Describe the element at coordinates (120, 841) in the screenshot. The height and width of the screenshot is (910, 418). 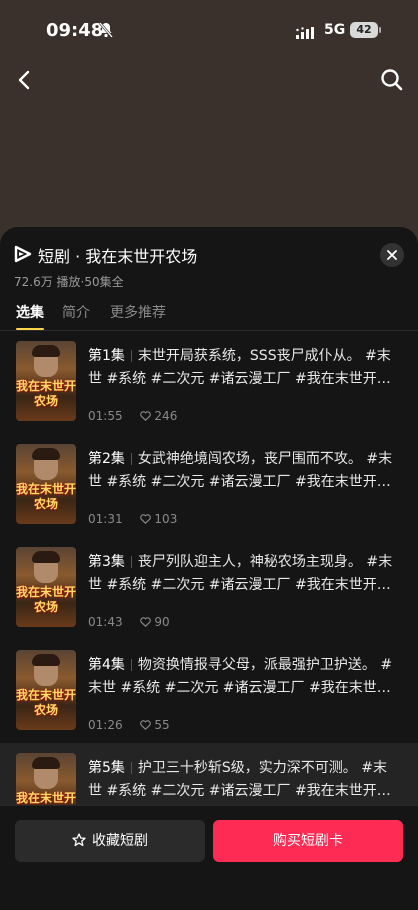
I see `favorite-label: 收藏短剧` at that location.